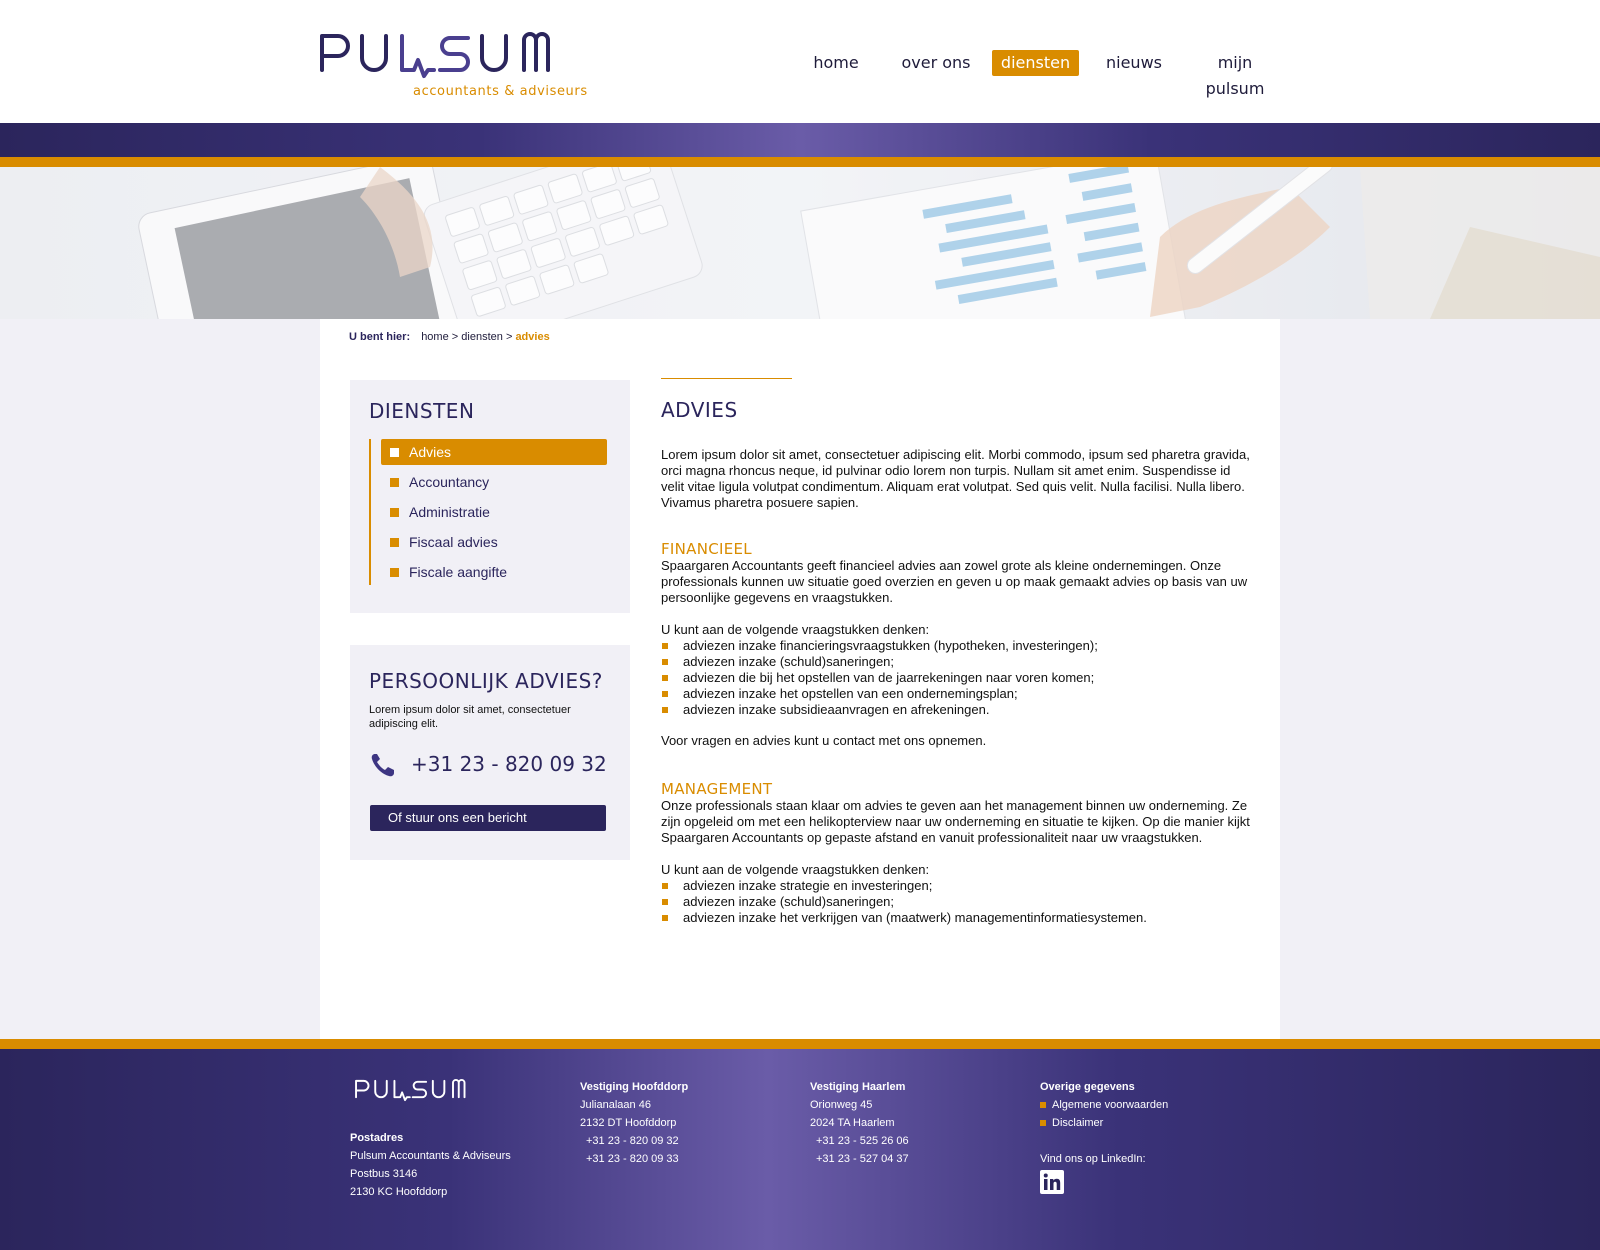 The image size is (1600, 1250). Describe the element at coordinates (509, 764) in the screenshot. I see `phone-number: +31 23 - 820 09 32` at that location.